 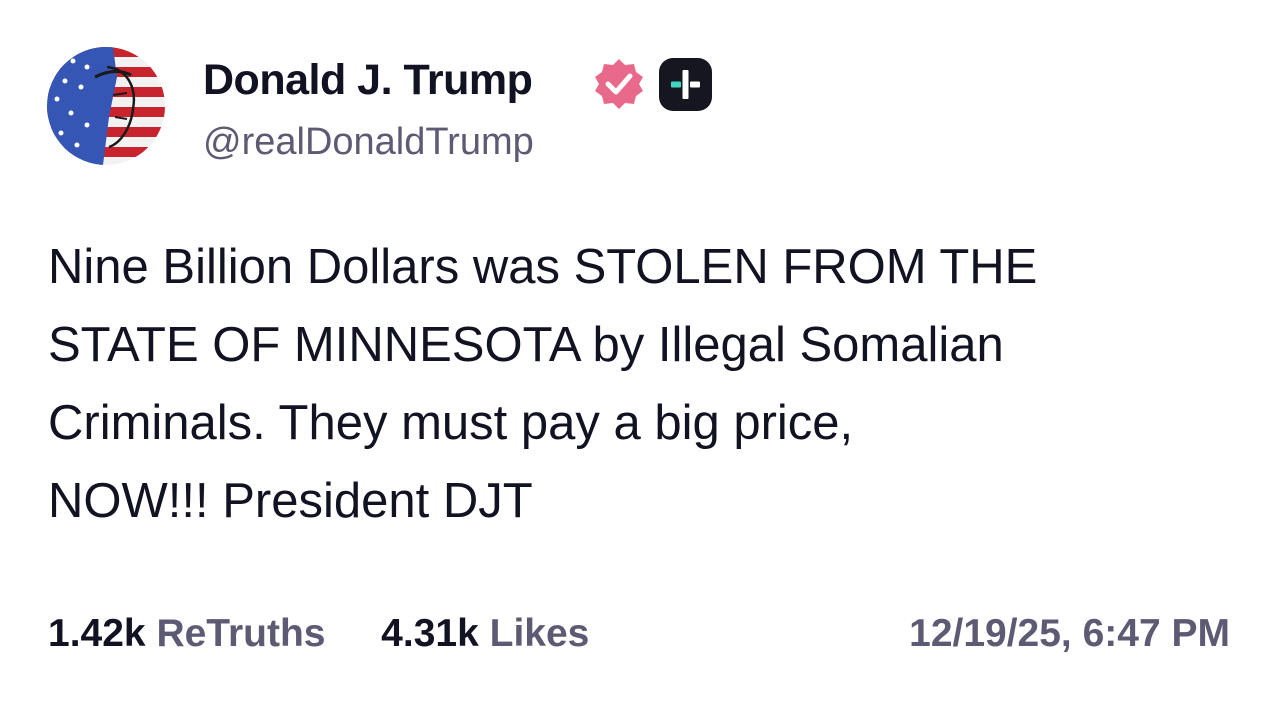 What do you see at coordinates (1069, 634) in the screenshot?
I see `post-timestamp: 12/19/25, 6:47 PM` at bounding box center [1069, 634].